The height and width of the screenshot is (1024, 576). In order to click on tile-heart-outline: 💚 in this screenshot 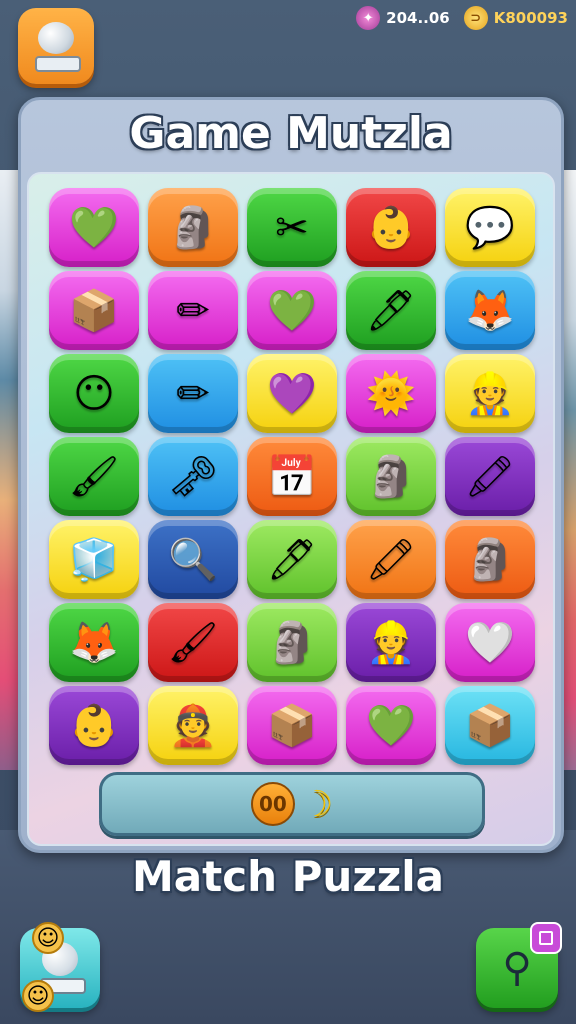, I will do `click(292, 310)`.